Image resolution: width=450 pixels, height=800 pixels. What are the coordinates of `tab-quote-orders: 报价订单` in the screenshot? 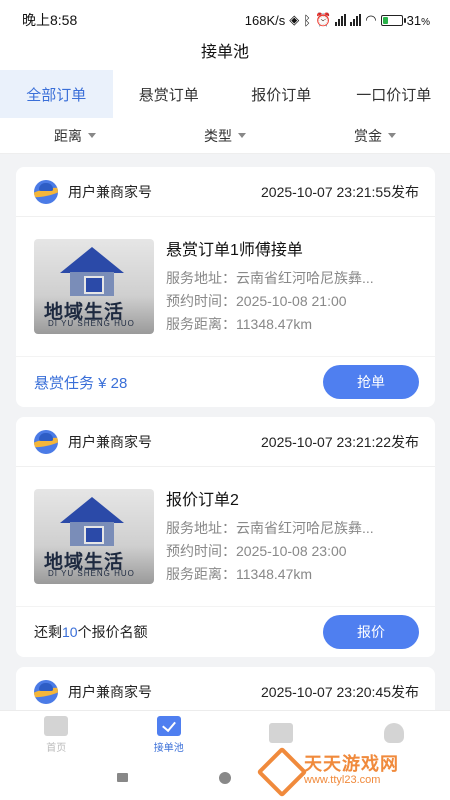 It's located at (281, 94).